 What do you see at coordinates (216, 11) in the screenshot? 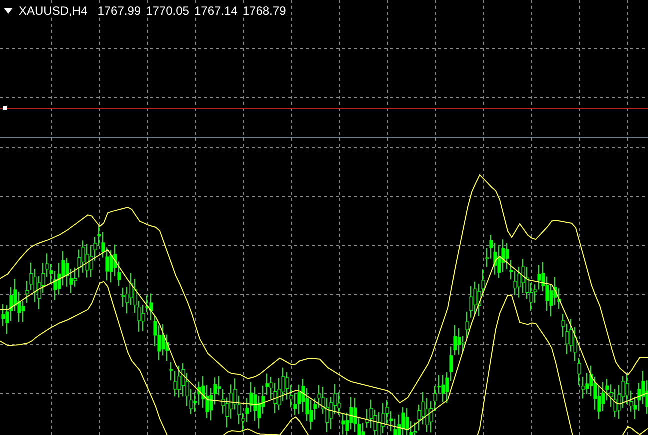
I see `price-value: 1767.14` at bounding box center [216, 11].